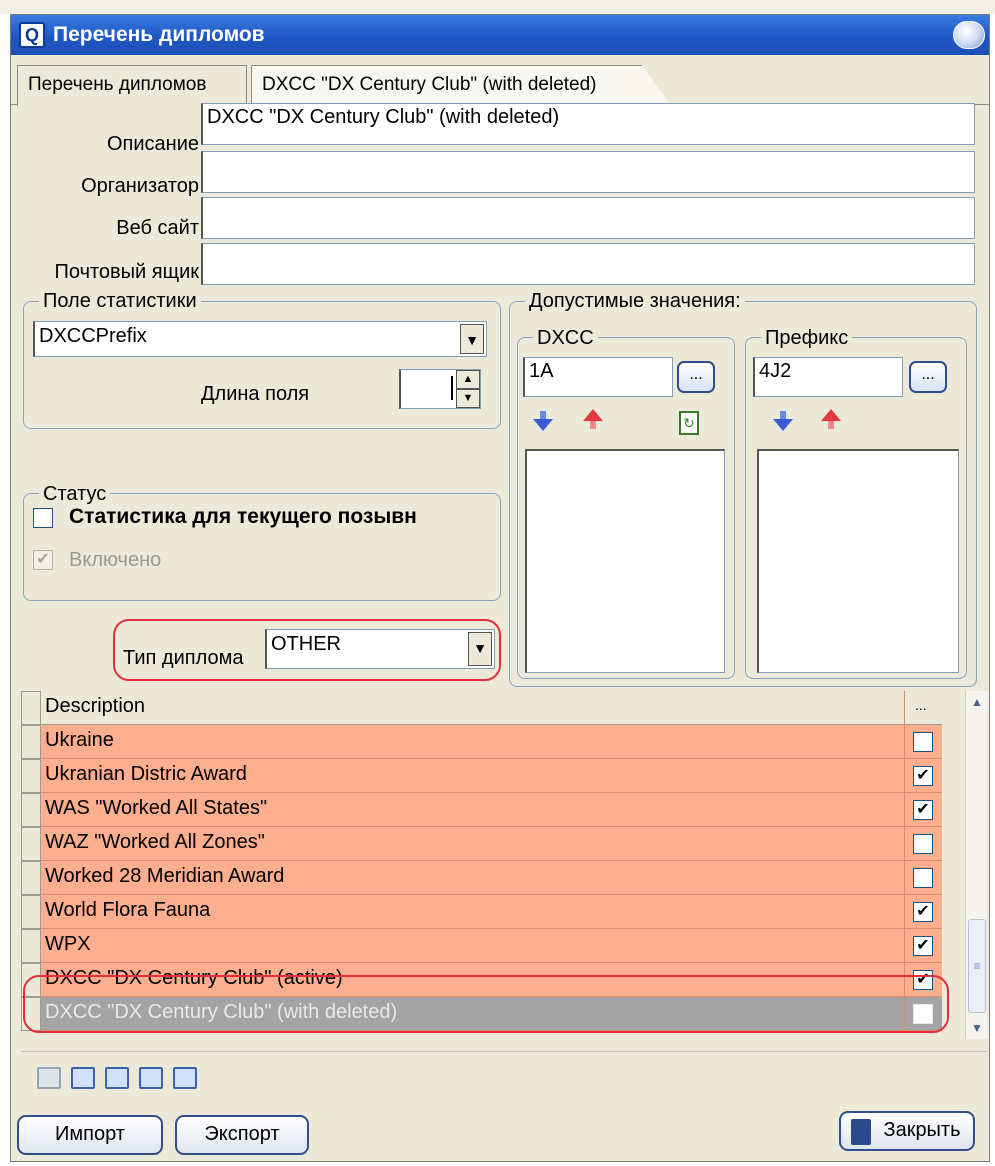 This screenshot has width=995, height=1166. I want to click on row-description: Ukranian Distric Award, so click(473, 776).